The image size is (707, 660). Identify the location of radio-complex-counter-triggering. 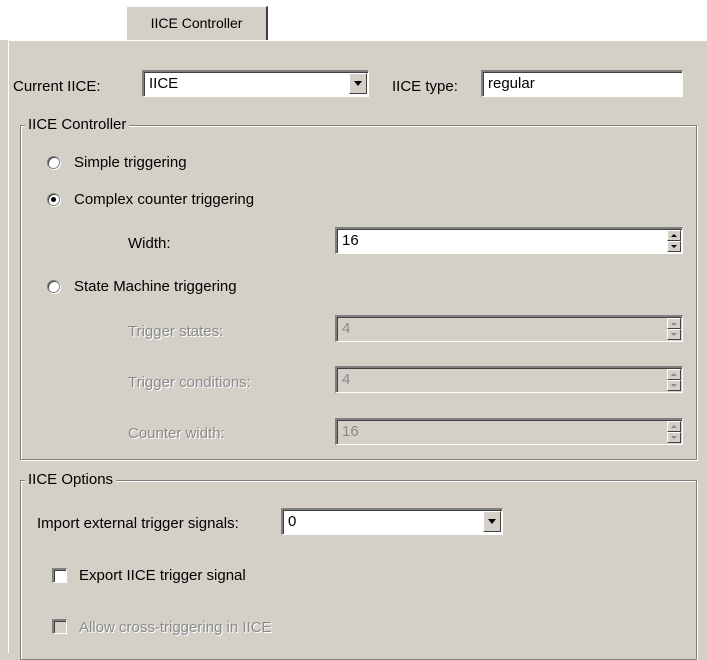
(53, 199).